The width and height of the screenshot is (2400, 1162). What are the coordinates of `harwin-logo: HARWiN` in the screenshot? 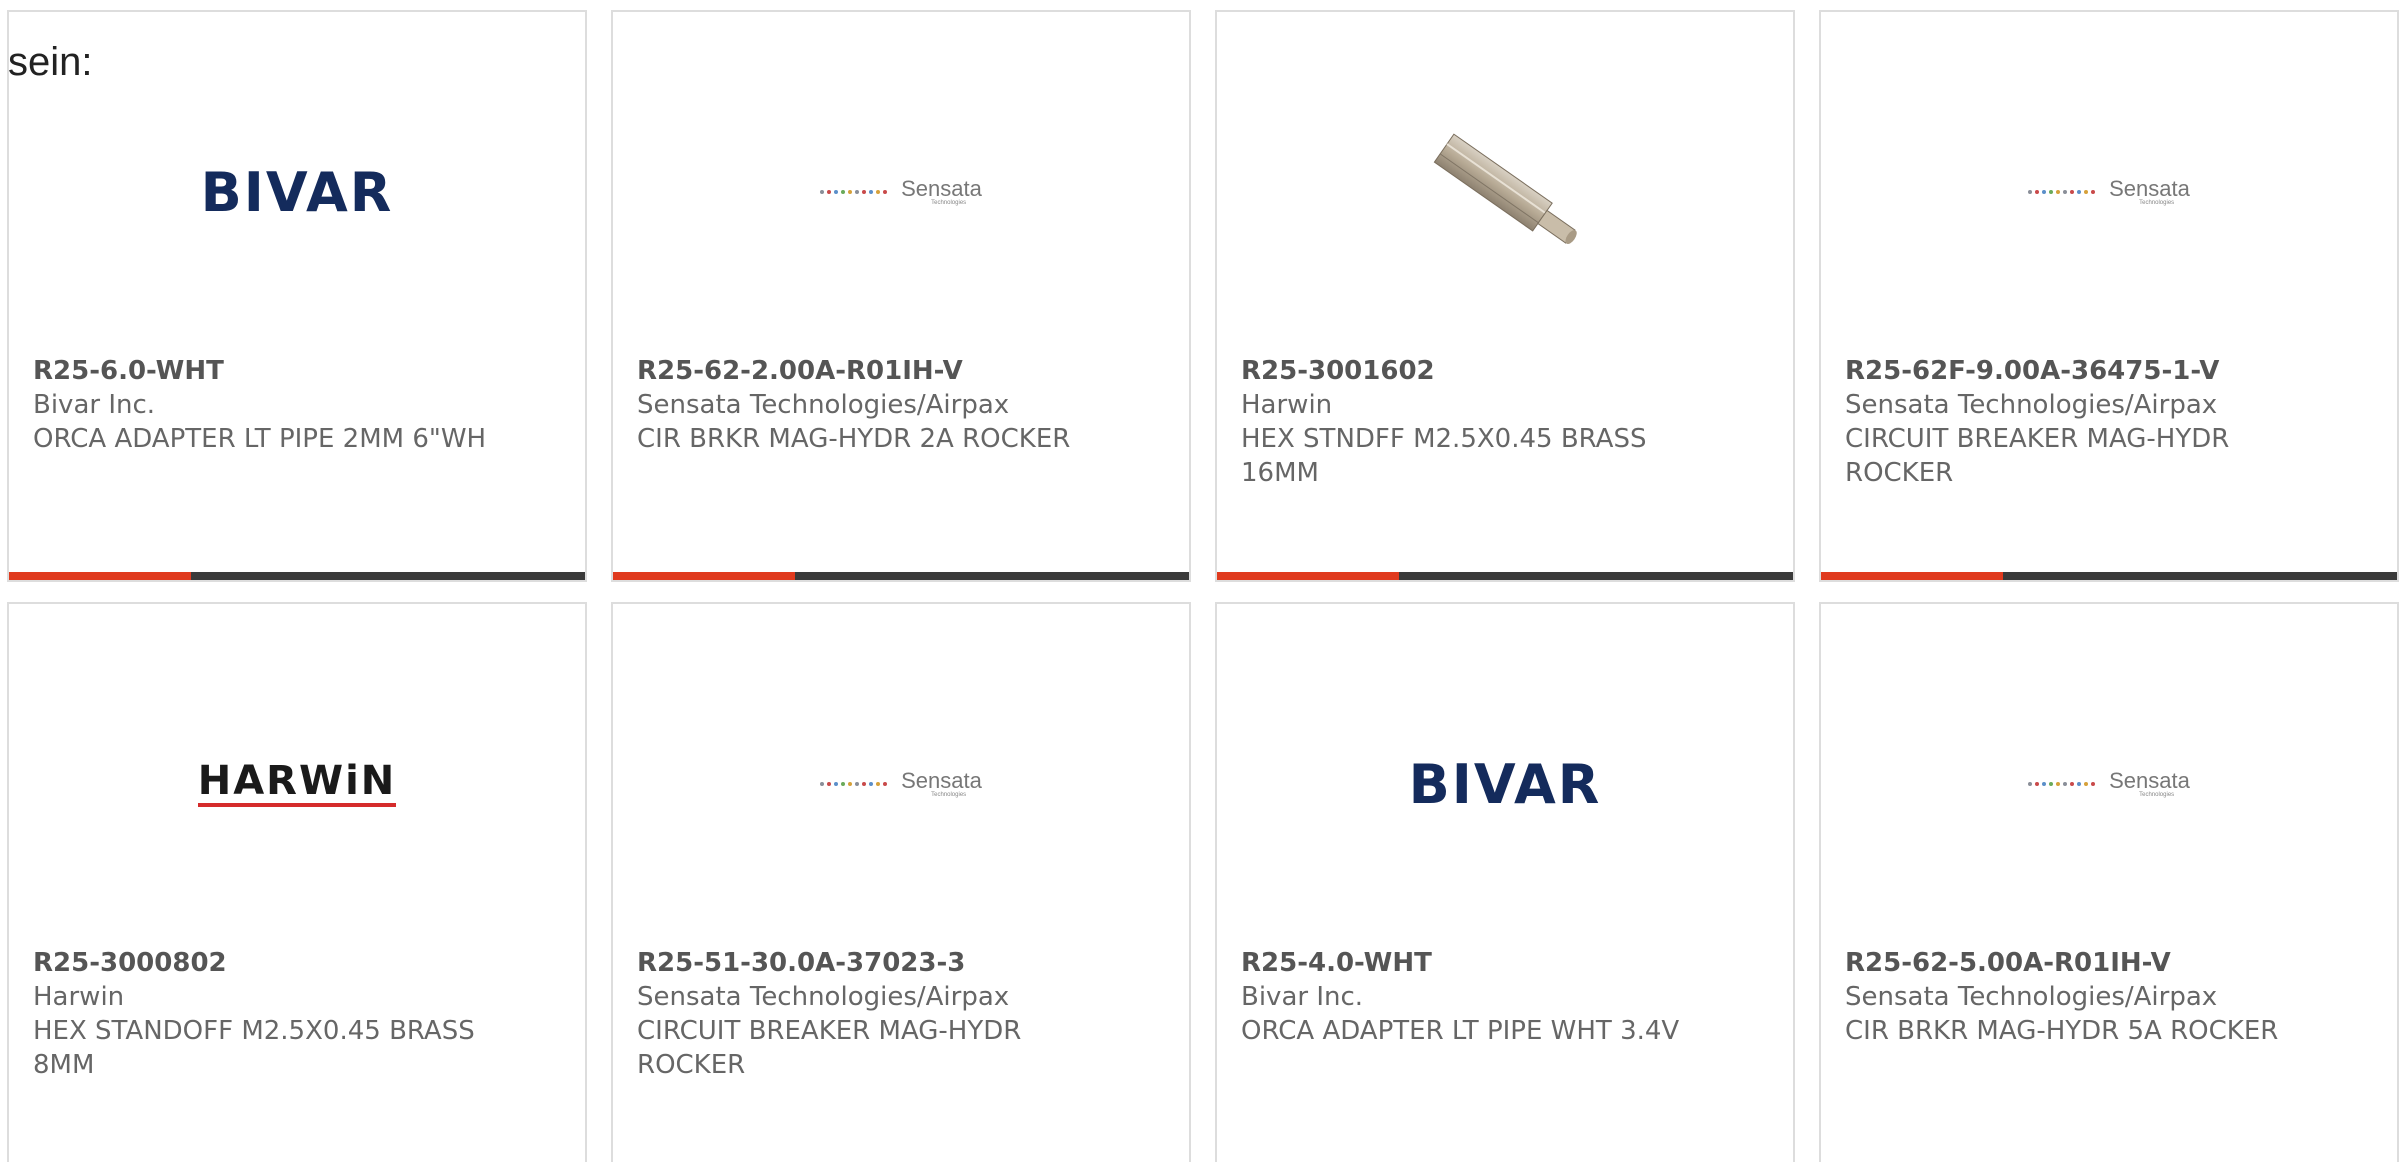 It's located at (297, 784).